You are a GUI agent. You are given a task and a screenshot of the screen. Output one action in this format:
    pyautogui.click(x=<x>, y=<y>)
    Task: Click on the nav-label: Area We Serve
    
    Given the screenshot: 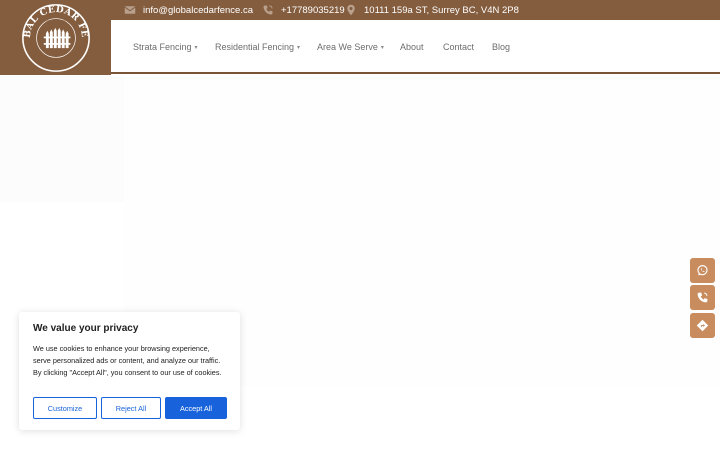 What is the action you would take?
    pyautogui.click(x=347, y=47)
    